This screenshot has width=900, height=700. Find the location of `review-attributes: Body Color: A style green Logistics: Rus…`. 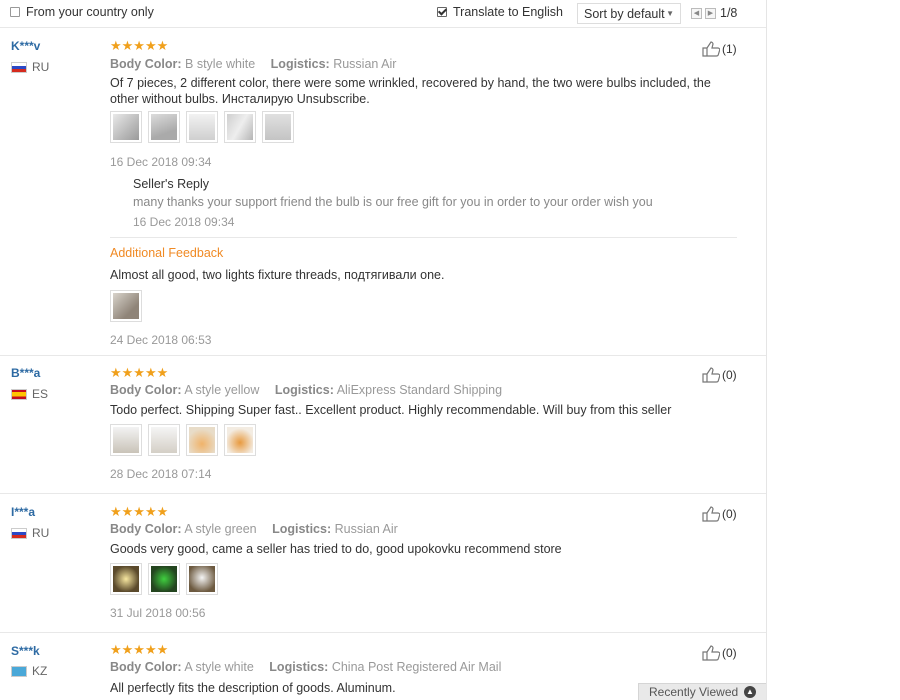

review-attributes: Body Color: A style green Logistics: Rus… is located at coordinates (254, 529).